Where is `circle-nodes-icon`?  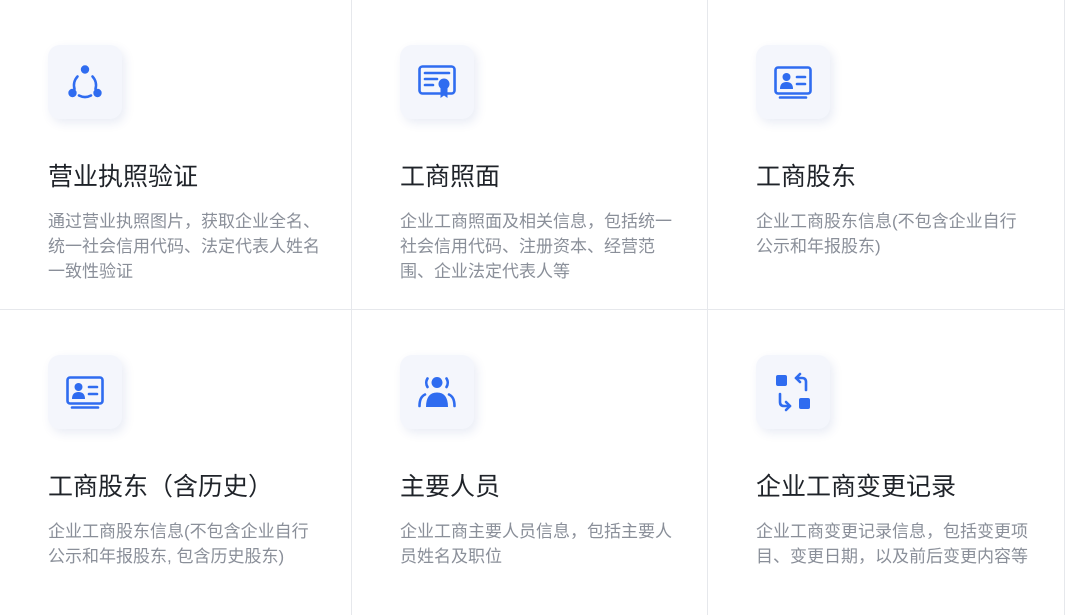
circle-nodes-icon is located at coordinates (85, 82).